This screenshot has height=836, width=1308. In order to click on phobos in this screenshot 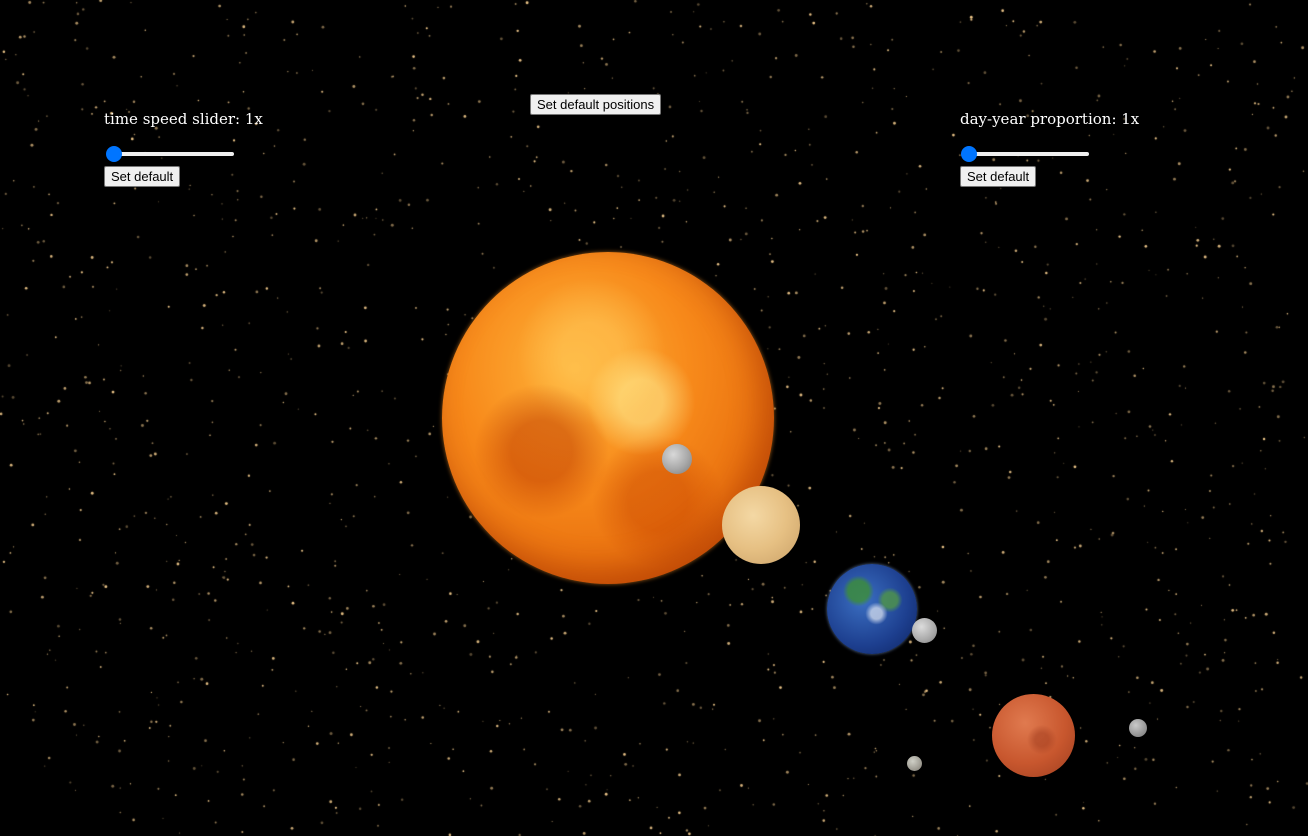, I will do `click(914, 763)`.